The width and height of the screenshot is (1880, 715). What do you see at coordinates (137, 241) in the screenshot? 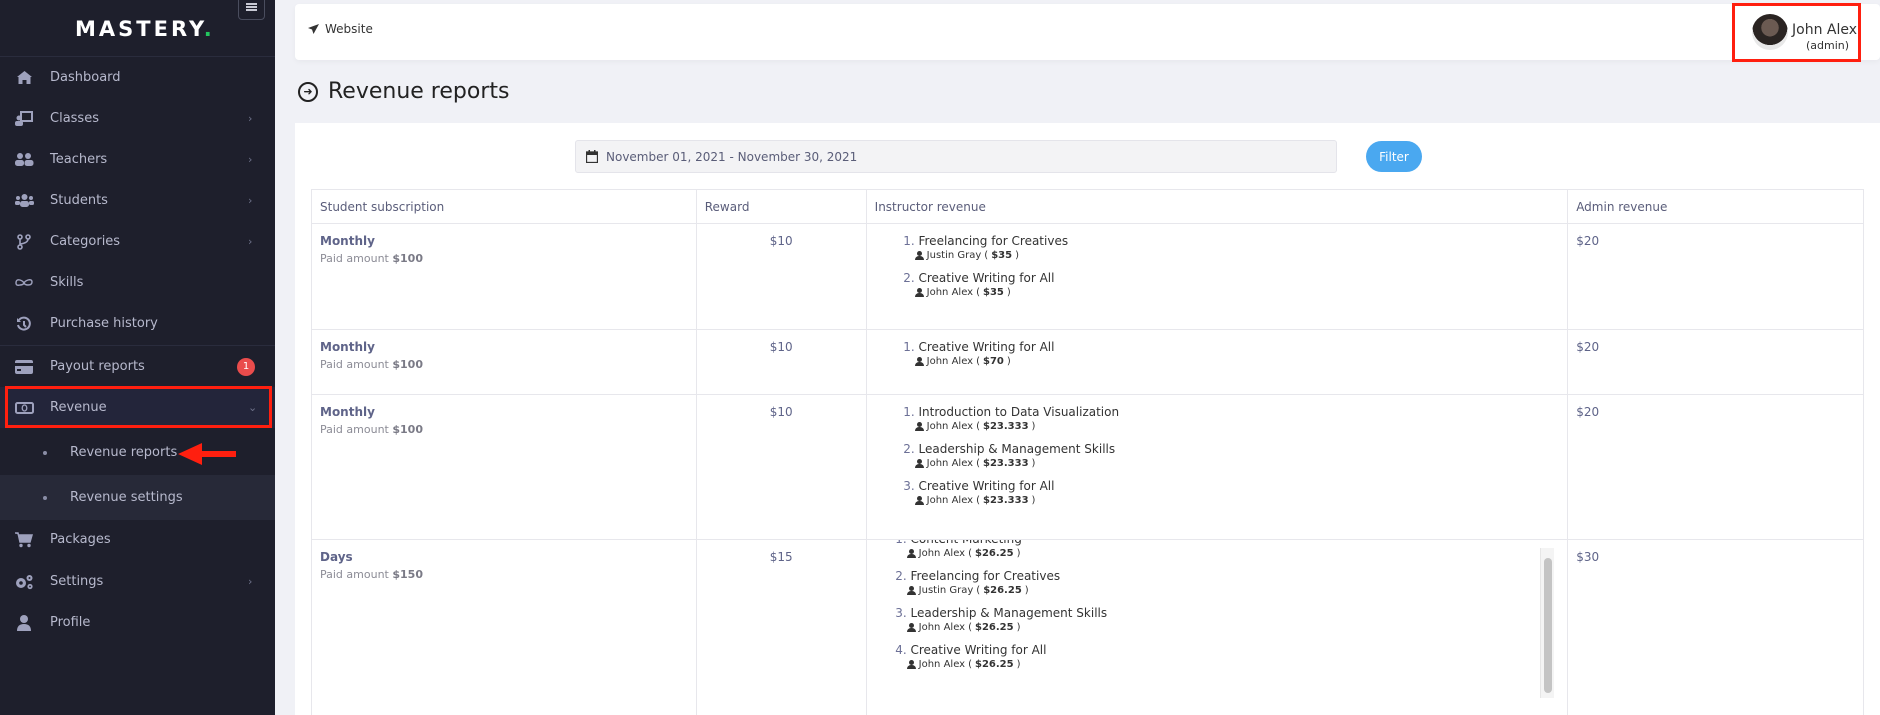
I see `sidebar-item-categories: Categories ›` at bounding box center [137, 241].